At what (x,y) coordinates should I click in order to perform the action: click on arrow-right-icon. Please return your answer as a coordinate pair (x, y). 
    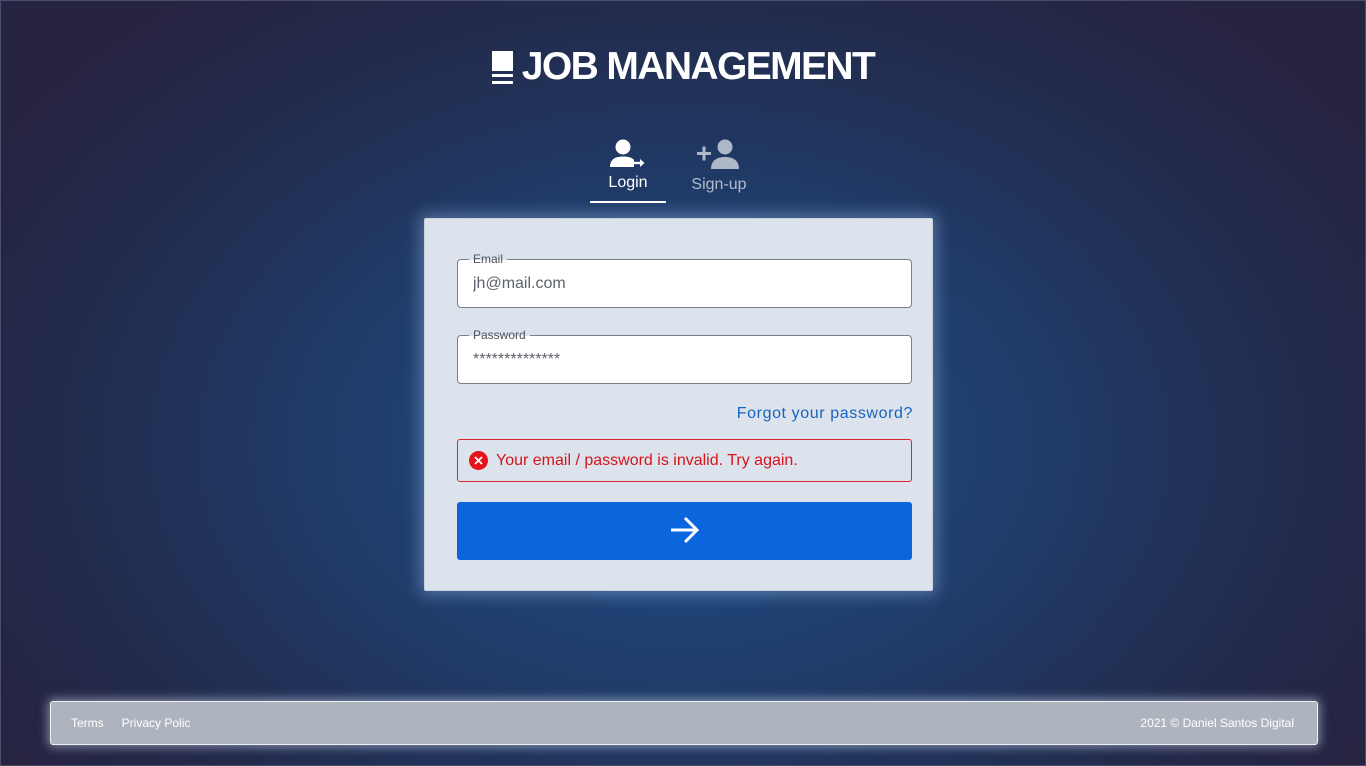
    Looking at the image, I should click on (685, 531).